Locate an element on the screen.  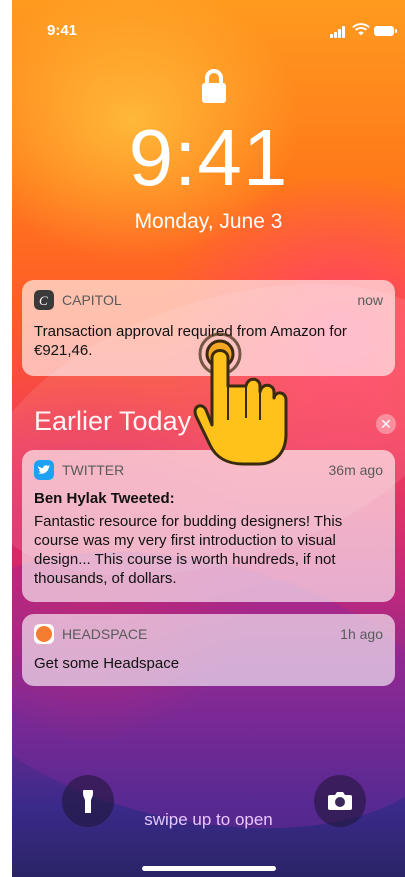
battery-icon is located at coordinates (385, 31).